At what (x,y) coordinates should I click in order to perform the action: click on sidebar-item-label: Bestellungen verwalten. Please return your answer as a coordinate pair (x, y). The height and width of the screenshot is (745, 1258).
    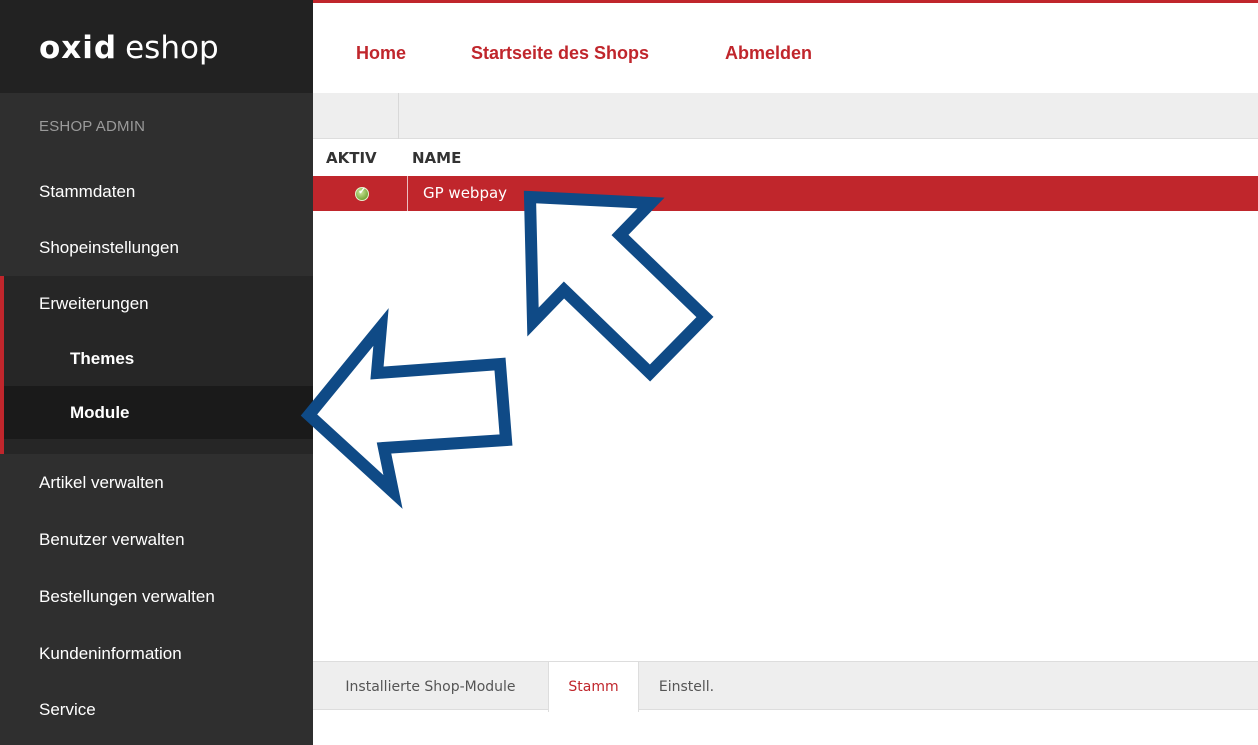
    Looking at the image, I should click on (127, 596).